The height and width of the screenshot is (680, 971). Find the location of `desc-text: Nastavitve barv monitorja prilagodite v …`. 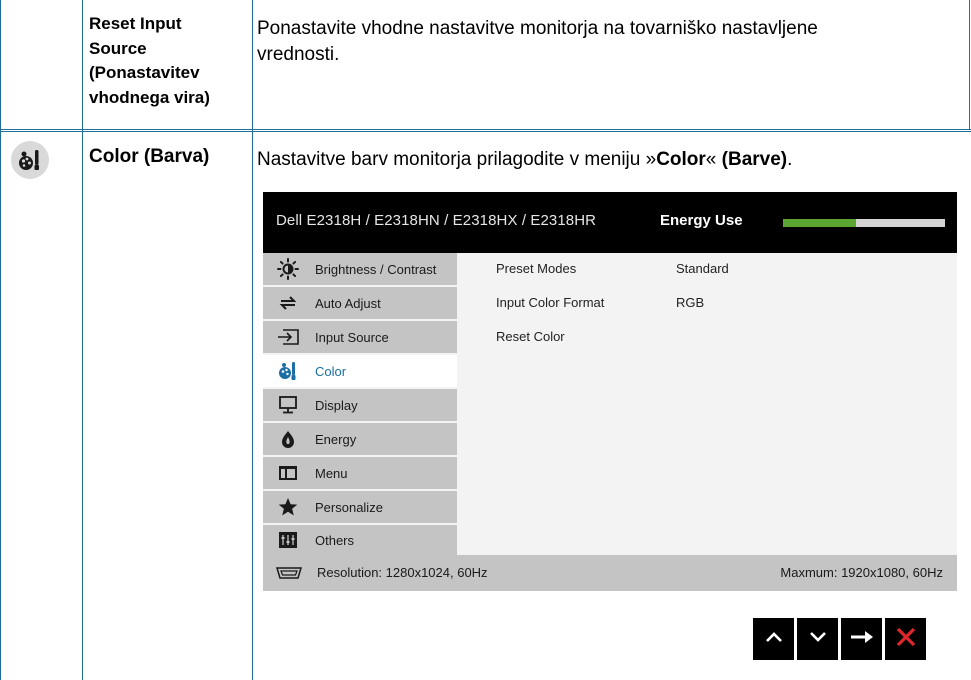

desc-text: Nastavitve barv monitorja prilagodite v … is located at coordinates (457, 159).